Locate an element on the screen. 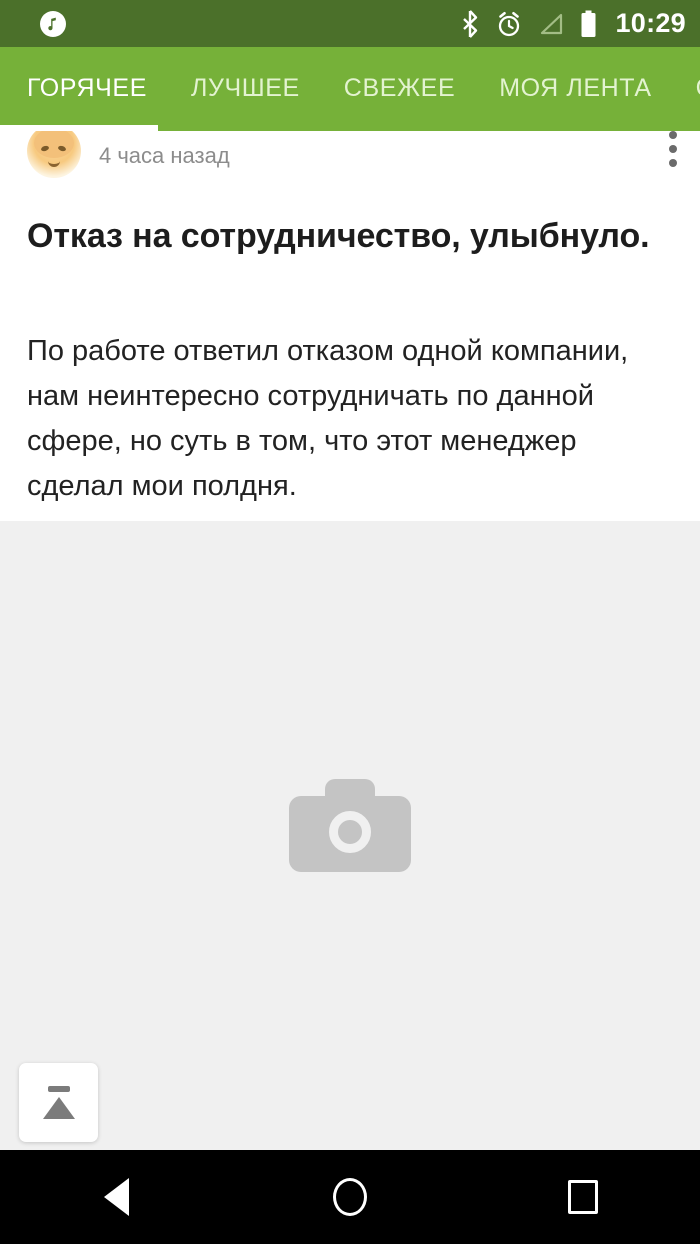 The height and width of the screenshot is (1244, 700). android-navigation-bar is located at coordinates (350, 1197).